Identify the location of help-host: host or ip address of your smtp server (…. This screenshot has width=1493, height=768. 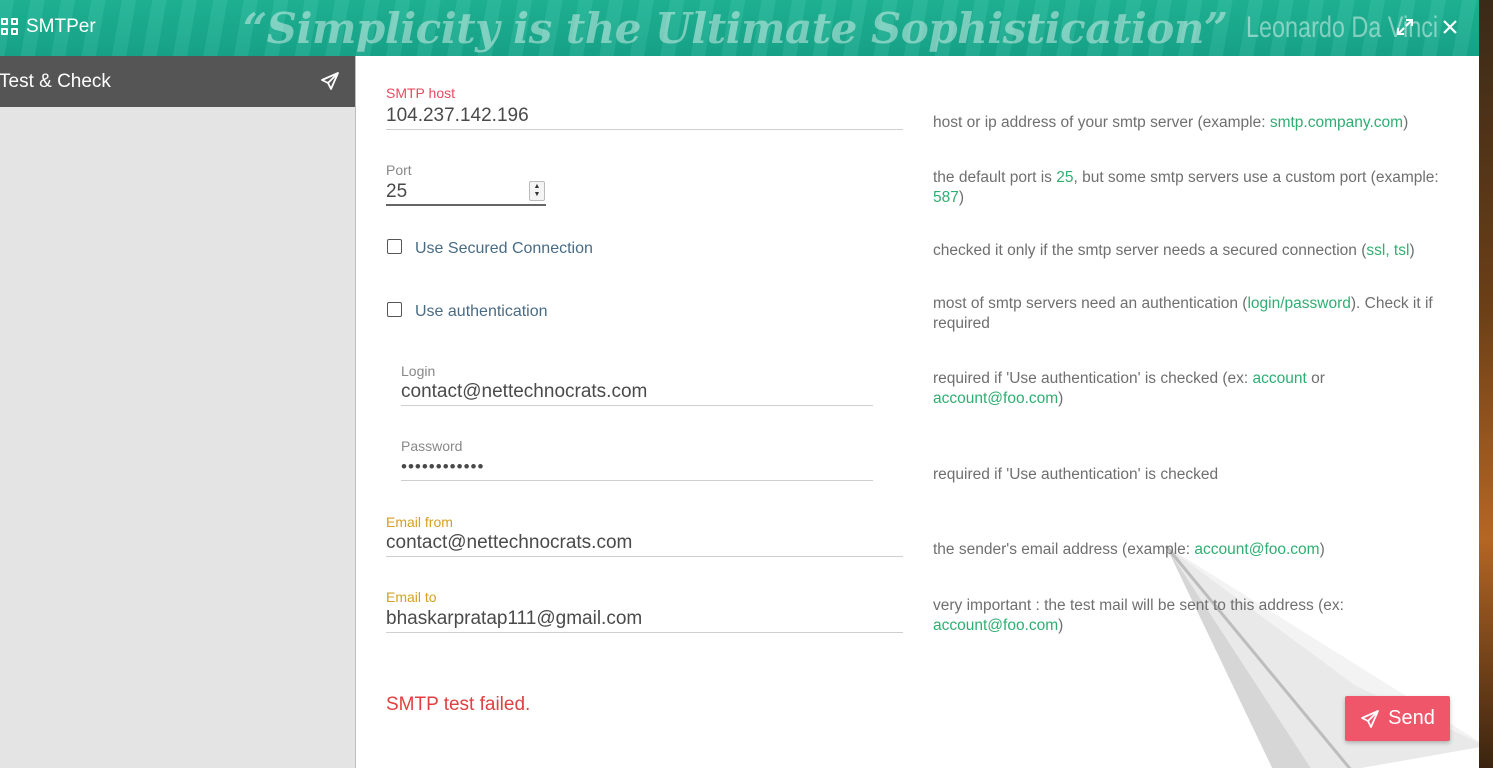
(1195, 123).